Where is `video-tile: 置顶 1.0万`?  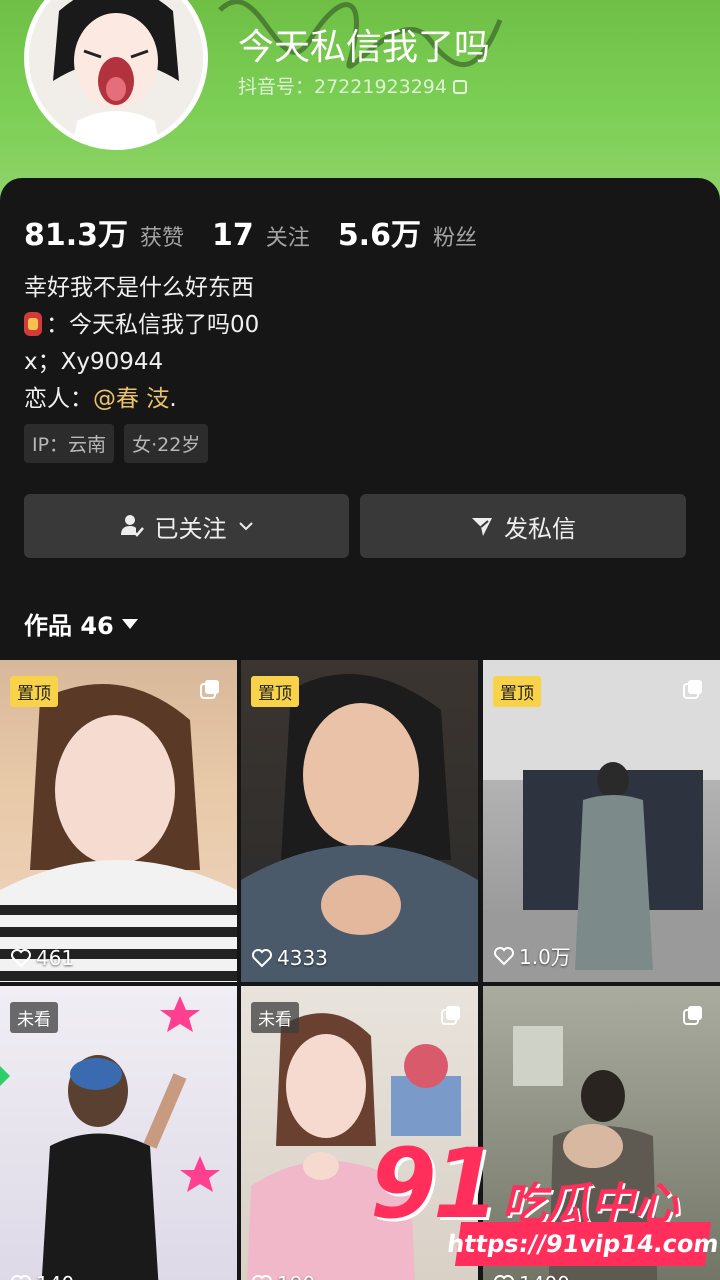 video-tile: 置顶 1.0万 is located at coordinates (601, 821).